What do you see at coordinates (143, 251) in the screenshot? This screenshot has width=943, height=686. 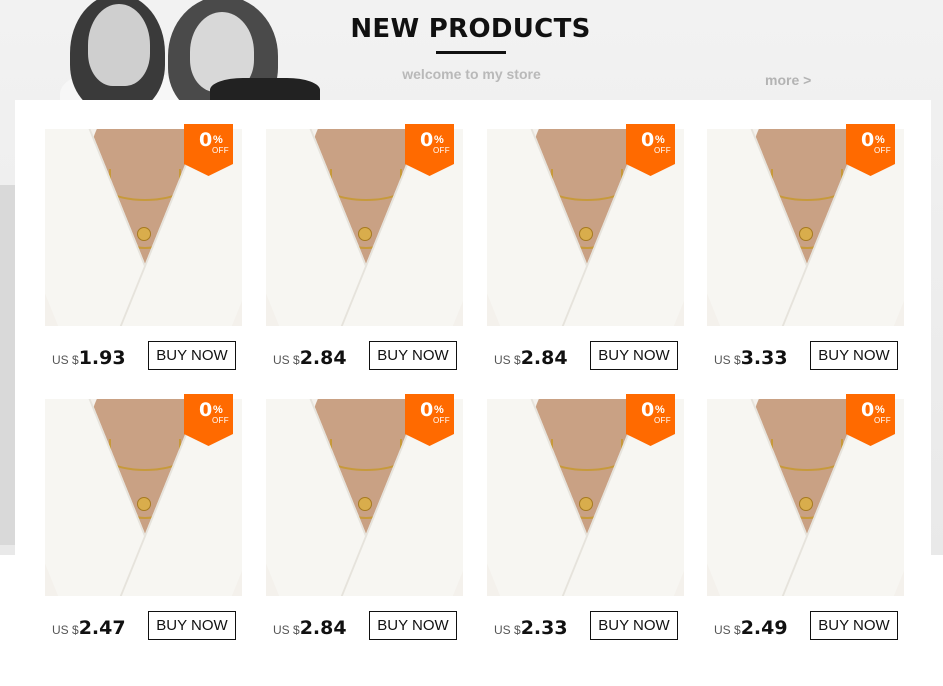 I see `product-card: 0 % OFF US $1.93 BUY NOW` at bounding box center [143, 251].